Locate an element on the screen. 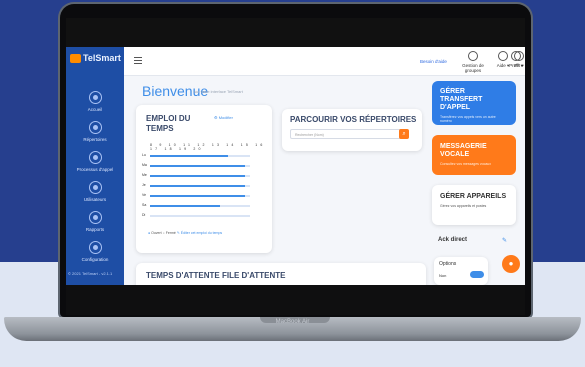  hour-tick: 15 is located at coordinates (248, 145).